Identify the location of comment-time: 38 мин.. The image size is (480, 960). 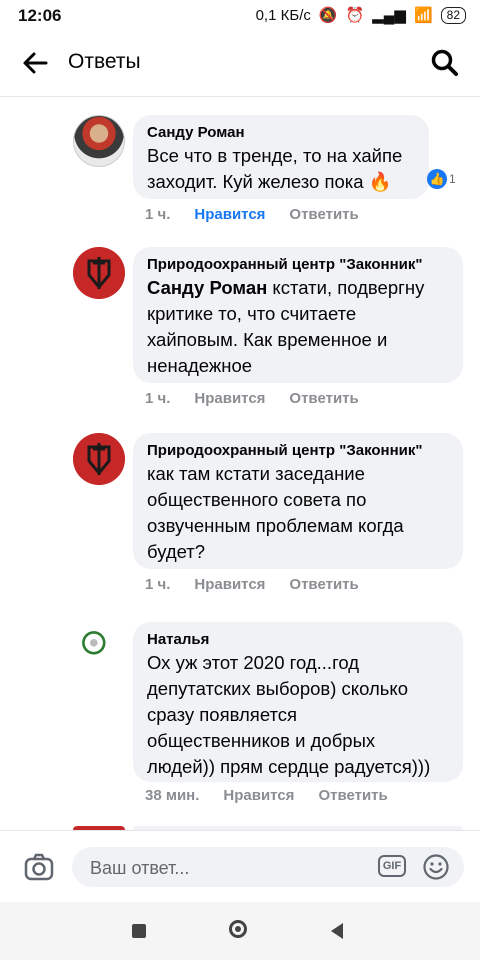
(172, 795).